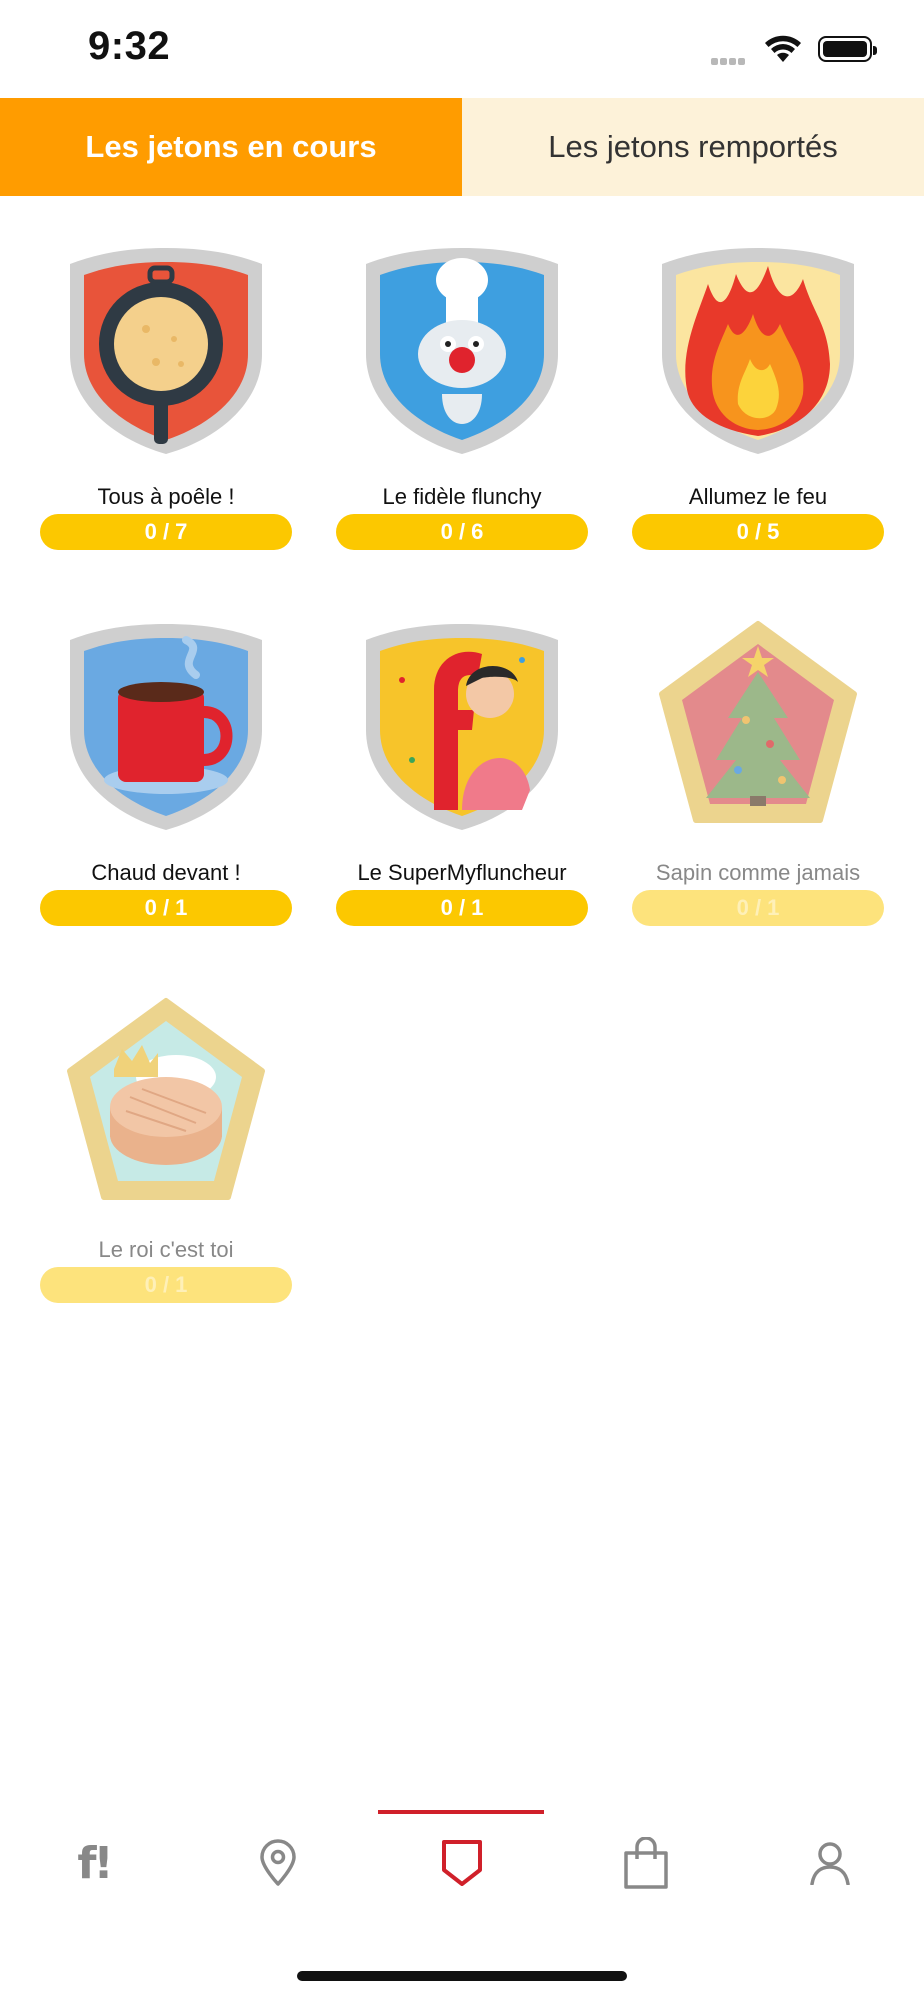  I want to click on badge-title: Le roi c'est toi, so click(166, 1249).